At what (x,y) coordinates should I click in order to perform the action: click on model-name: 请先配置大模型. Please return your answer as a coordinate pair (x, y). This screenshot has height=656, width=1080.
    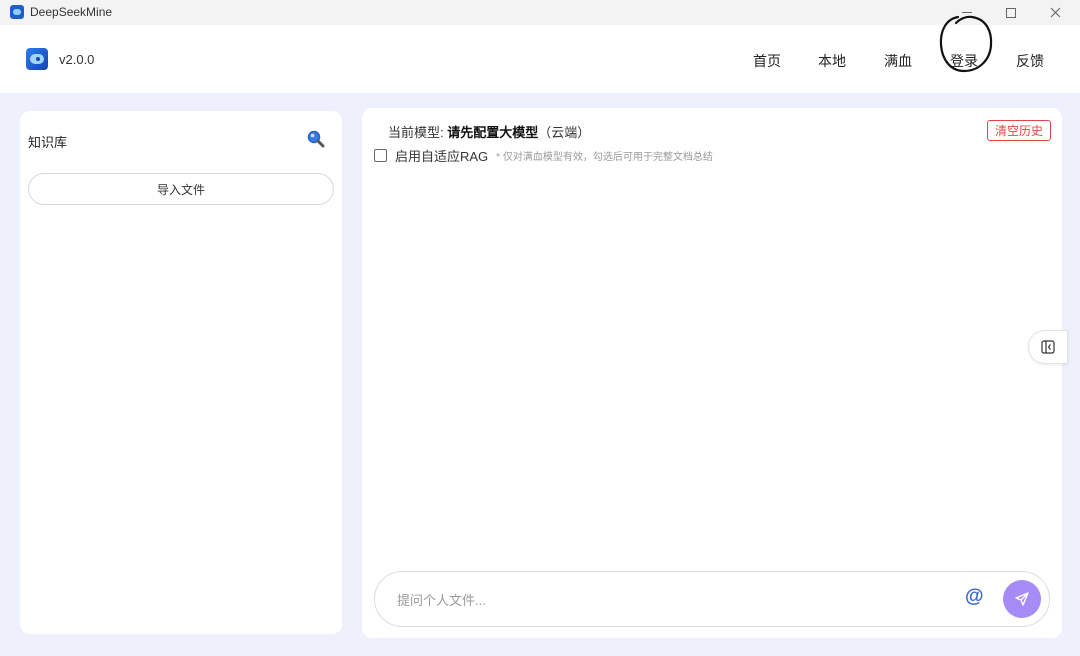
    Looking at the image, I should click on (492, 132).